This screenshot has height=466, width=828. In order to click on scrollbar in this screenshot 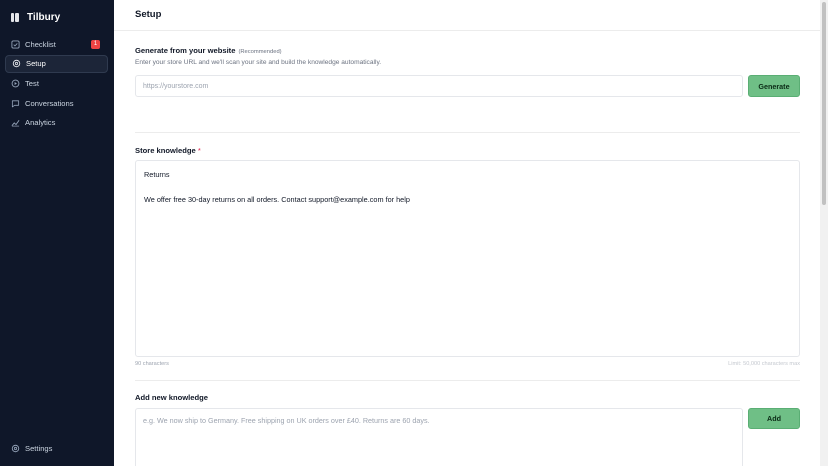, I will do `click(824, 233)`.